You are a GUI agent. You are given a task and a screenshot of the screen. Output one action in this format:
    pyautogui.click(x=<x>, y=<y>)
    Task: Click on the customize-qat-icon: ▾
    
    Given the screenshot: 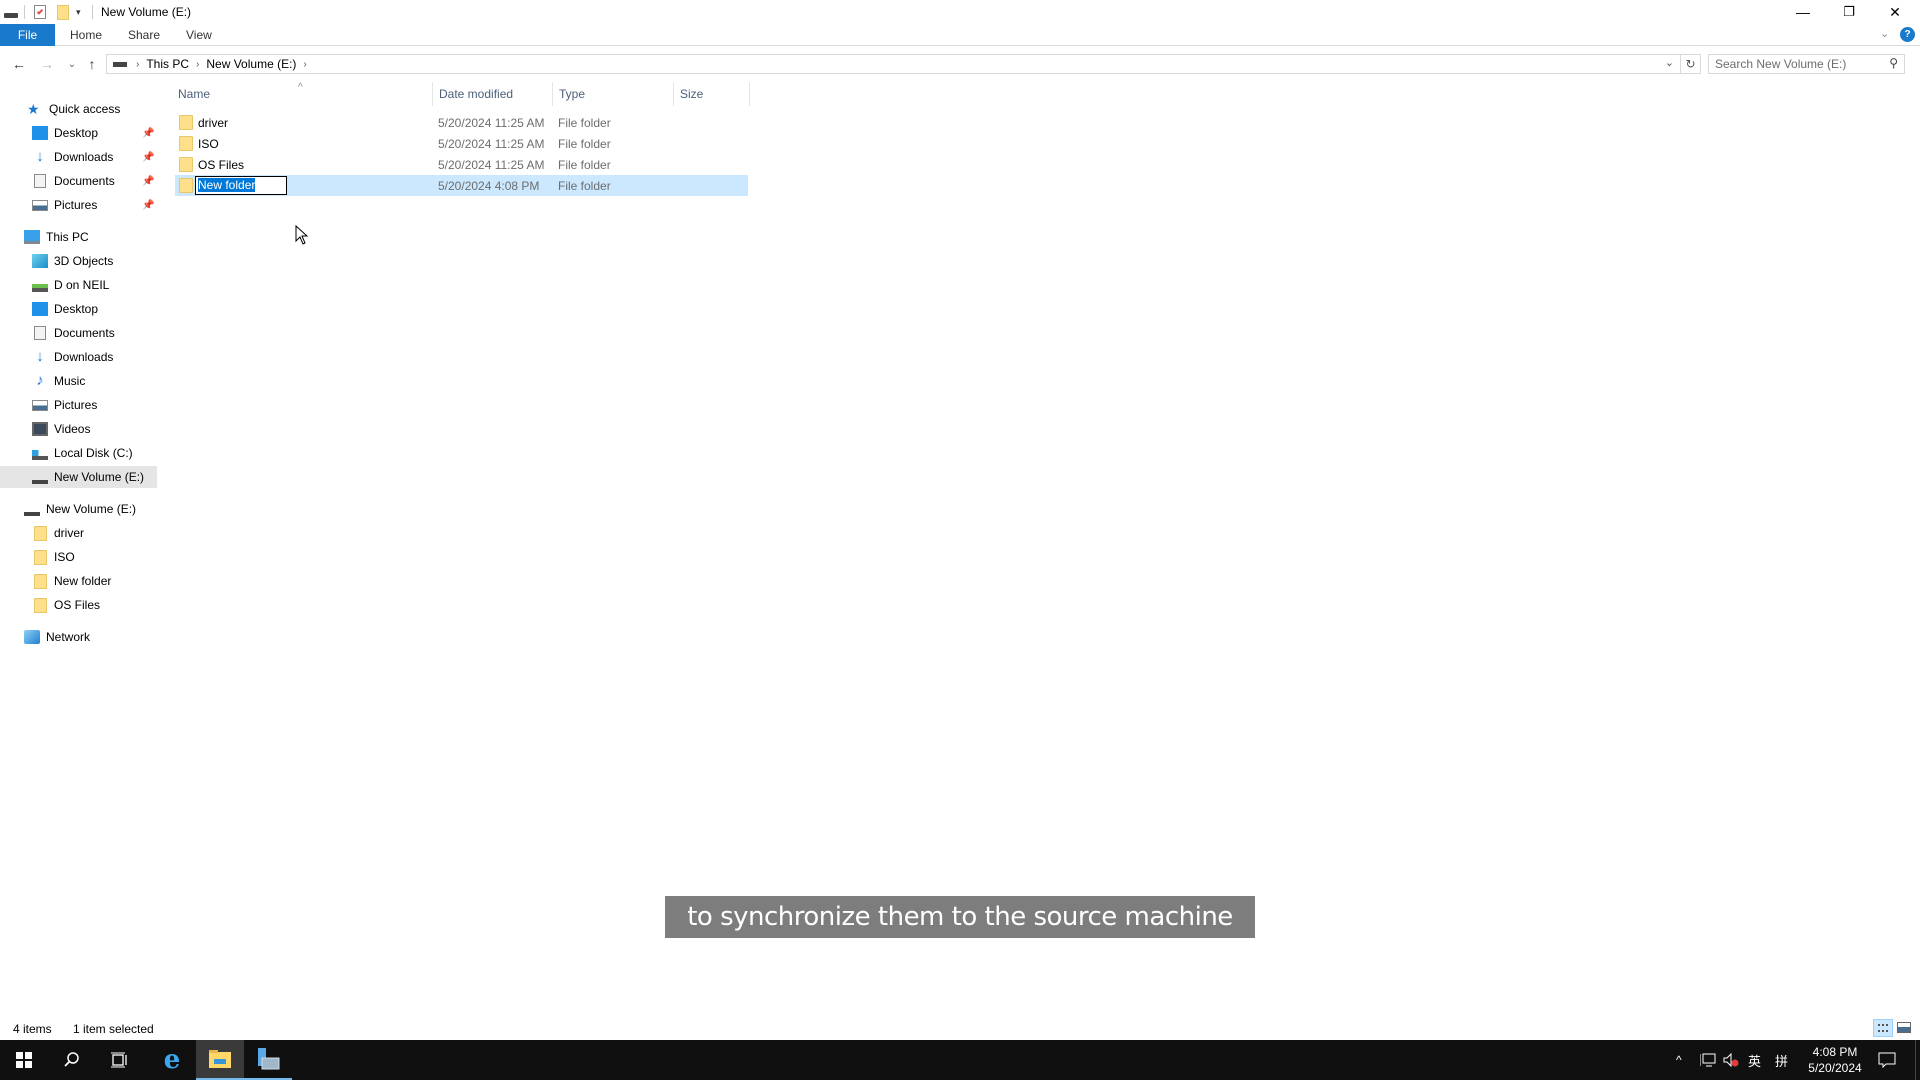 What is the action you would take?
    pyautogui.click(x=78, y=12)
    